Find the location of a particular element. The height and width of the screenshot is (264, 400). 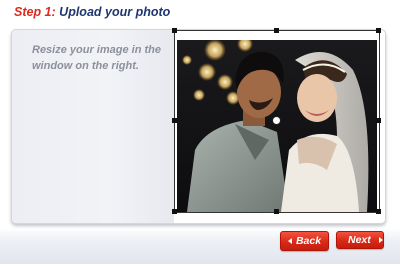

resize-handle-right is located at coordinates (378, 120).